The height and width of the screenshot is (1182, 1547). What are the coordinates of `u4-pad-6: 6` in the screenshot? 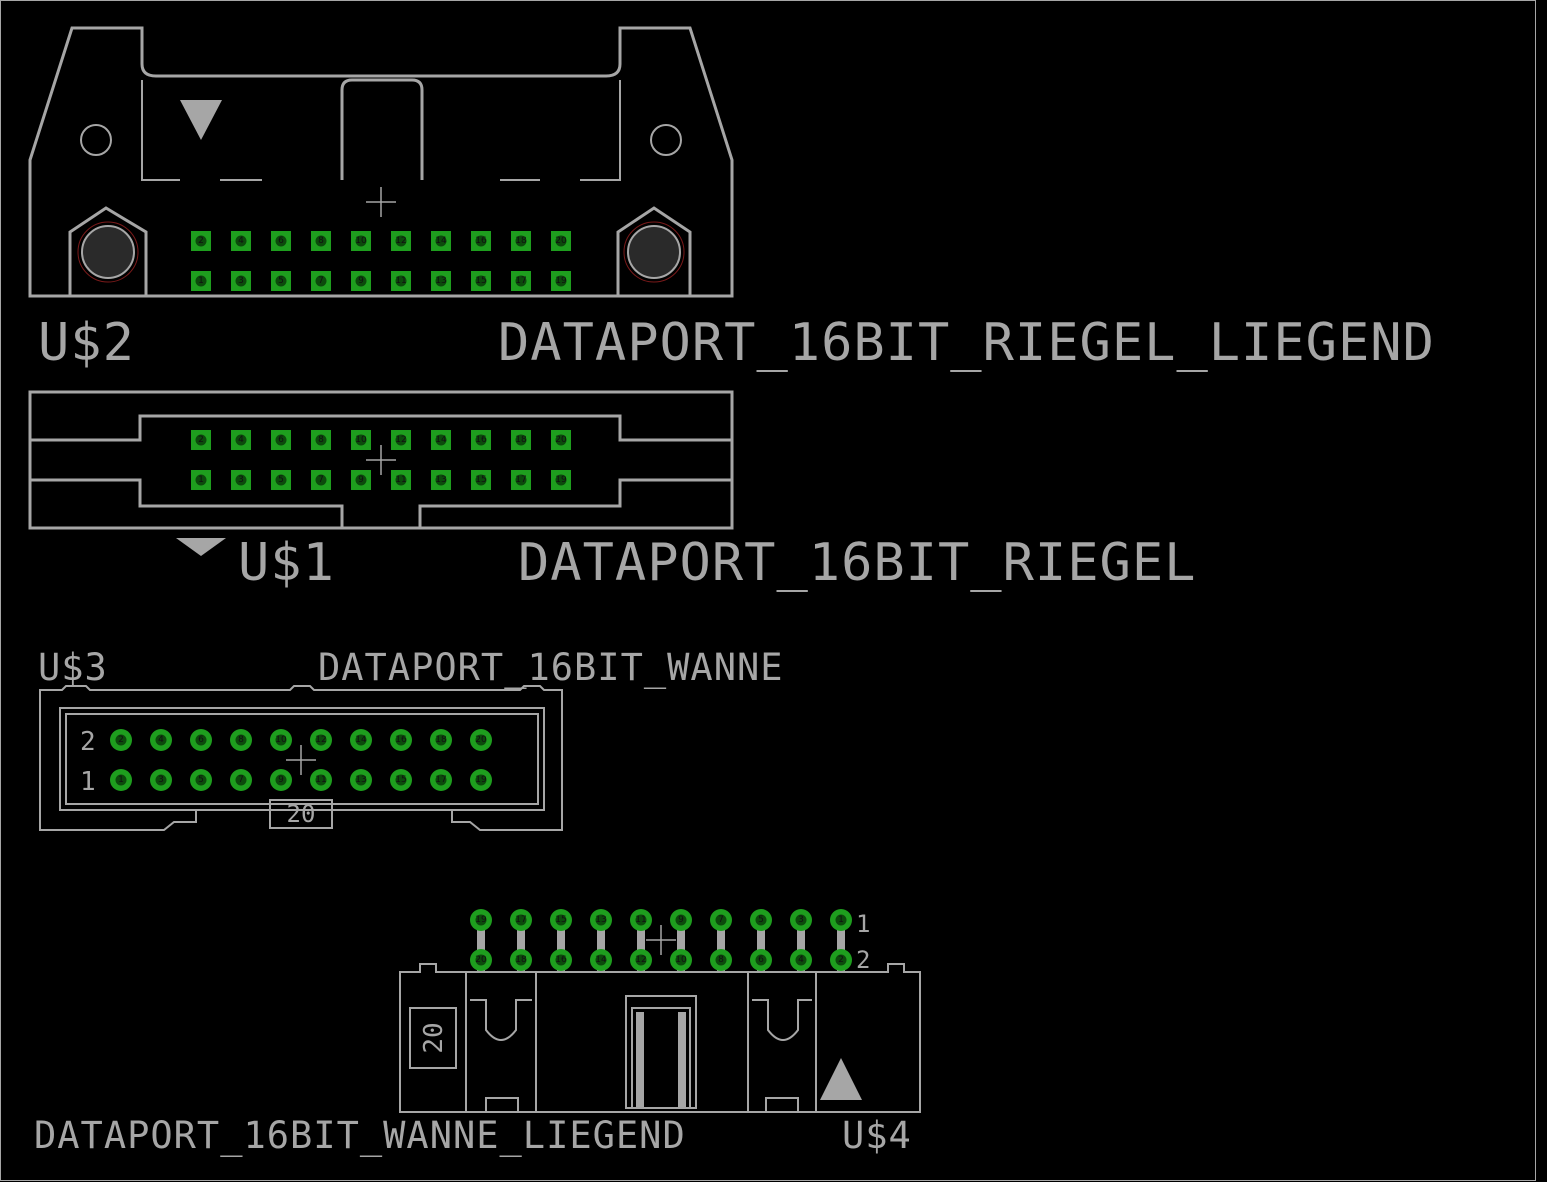 It's located at (761, 960).